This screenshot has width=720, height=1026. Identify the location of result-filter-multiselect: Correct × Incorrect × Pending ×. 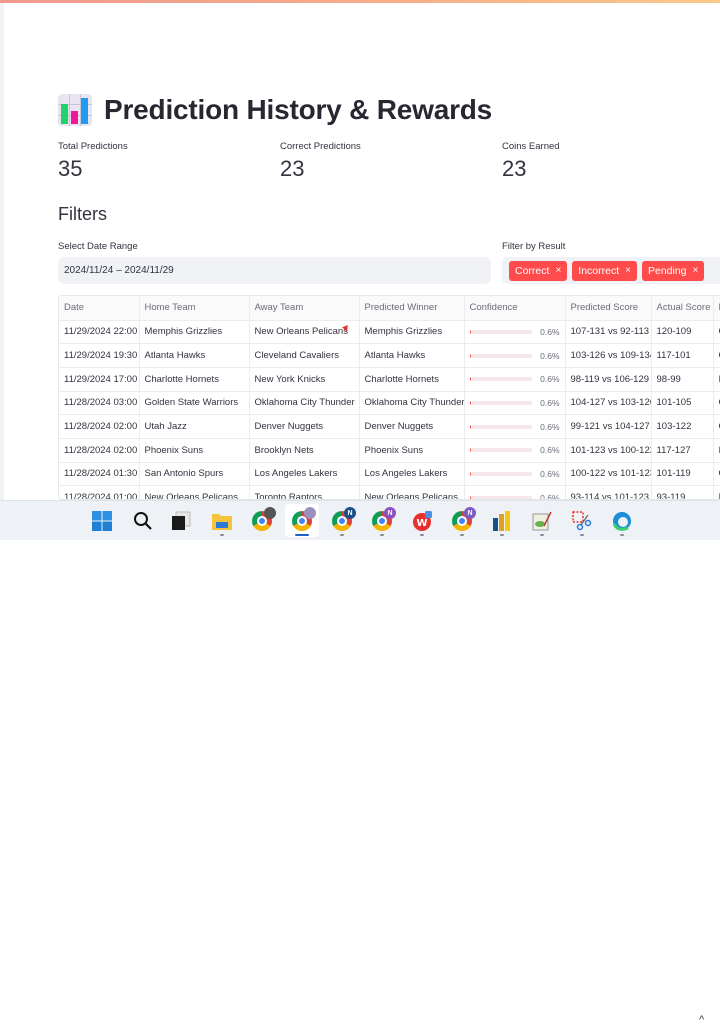
(611, 270).